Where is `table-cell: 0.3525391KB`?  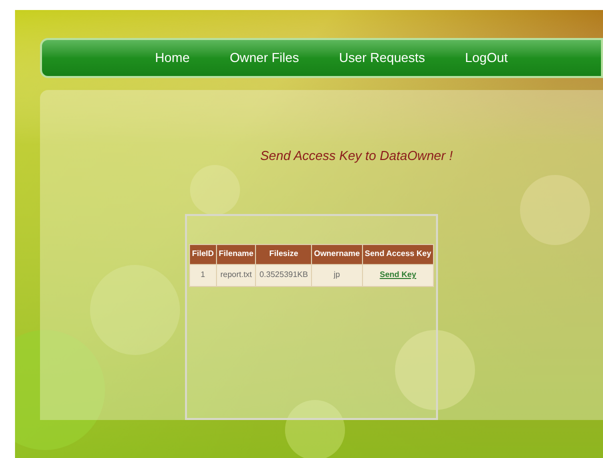
table-cell: 0.3525391KB is located at coordinates (284, 275).